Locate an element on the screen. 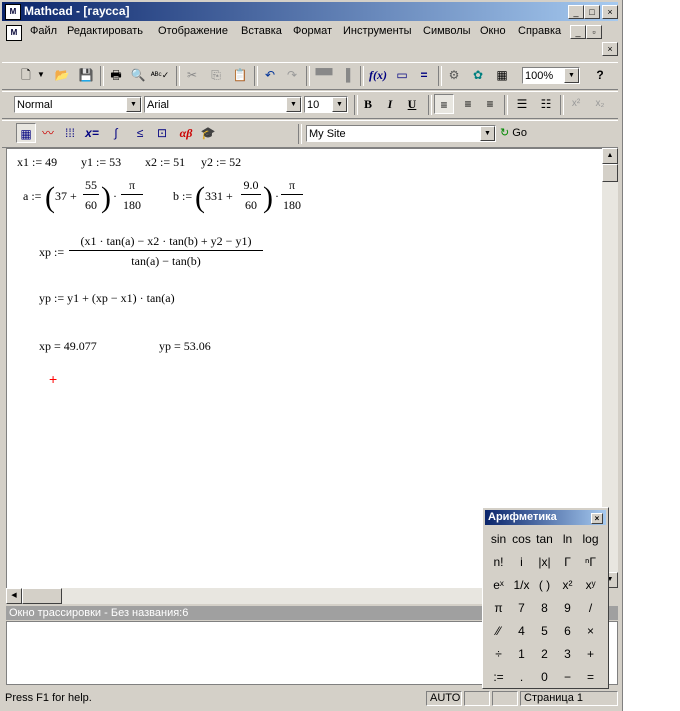 This screenshot has width=680, height=711. palette-button: eˣ is located at coordinates (498, 585).